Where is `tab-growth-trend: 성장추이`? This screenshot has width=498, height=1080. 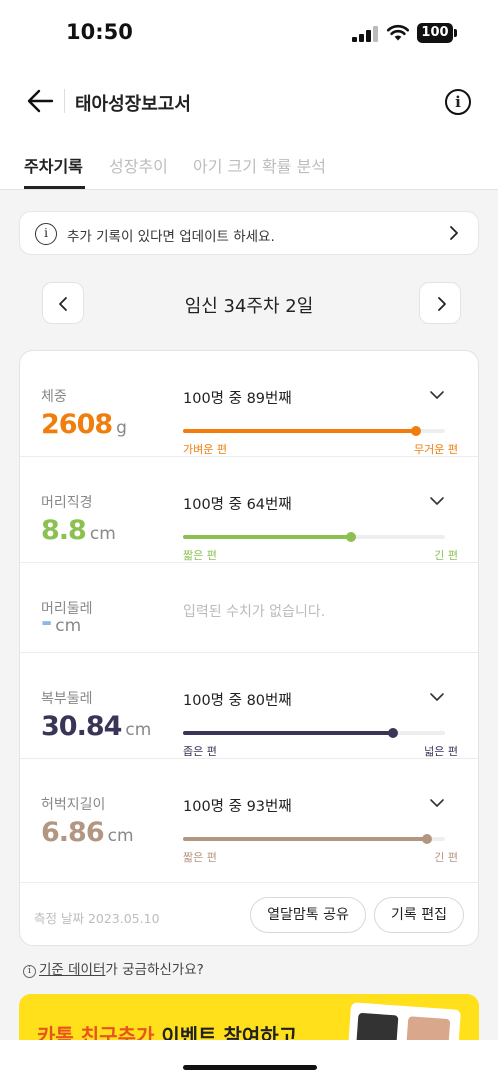
tab-growth-trend: 성장추이 is located at coordinates (138, 165).